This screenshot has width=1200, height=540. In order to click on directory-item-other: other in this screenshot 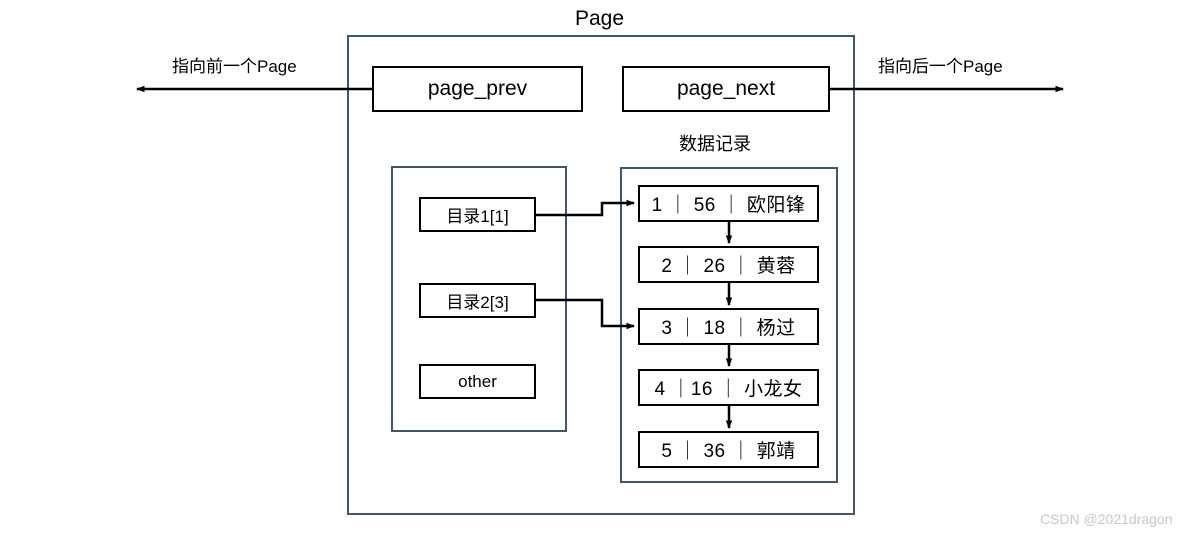, I will do `click(477, 381)`.